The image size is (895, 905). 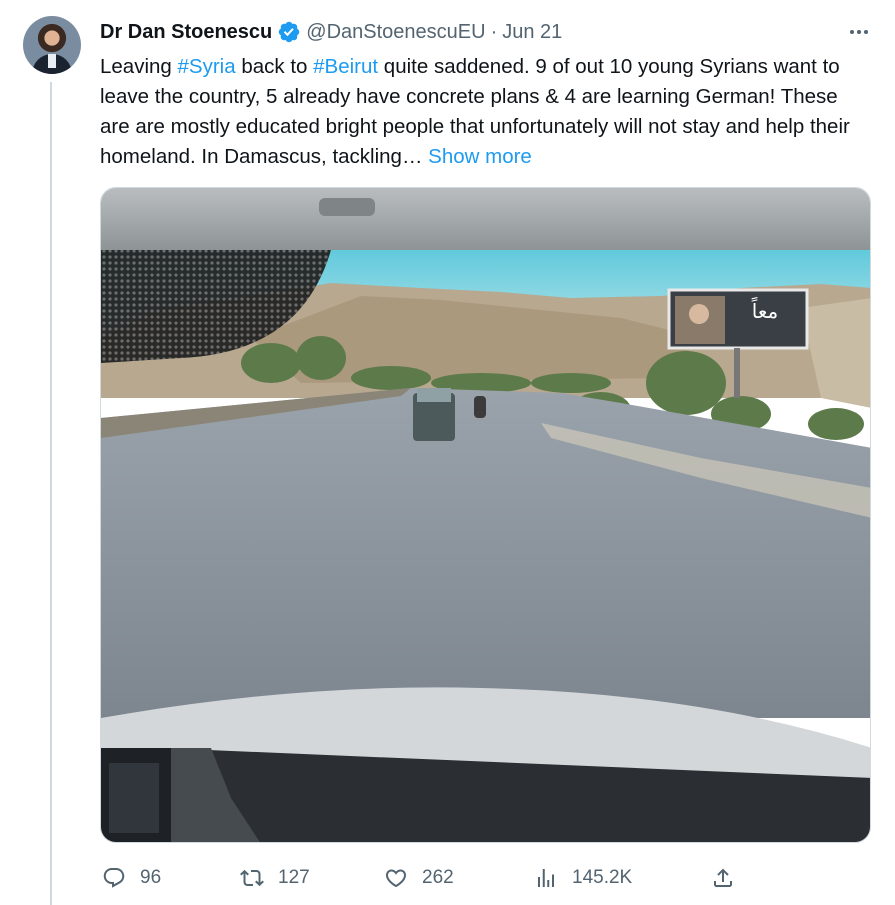 I want to click on more-options-button, so click(x=859, y=32).